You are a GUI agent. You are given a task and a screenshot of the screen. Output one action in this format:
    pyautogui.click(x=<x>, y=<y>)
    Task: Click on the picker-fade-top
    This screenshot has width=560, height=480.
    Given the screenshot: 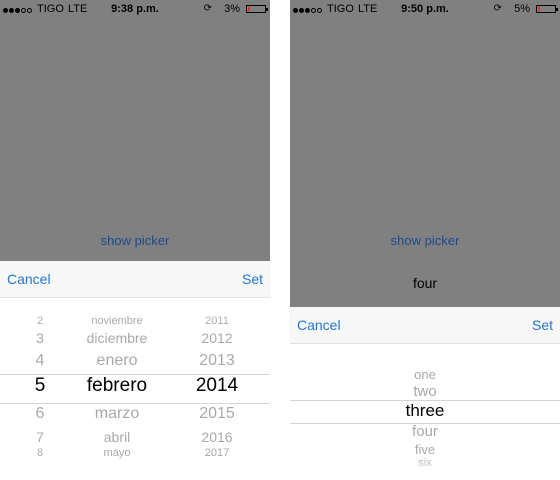 What is the action you would take?
    pyautogui.click(x=425, y=355)
    